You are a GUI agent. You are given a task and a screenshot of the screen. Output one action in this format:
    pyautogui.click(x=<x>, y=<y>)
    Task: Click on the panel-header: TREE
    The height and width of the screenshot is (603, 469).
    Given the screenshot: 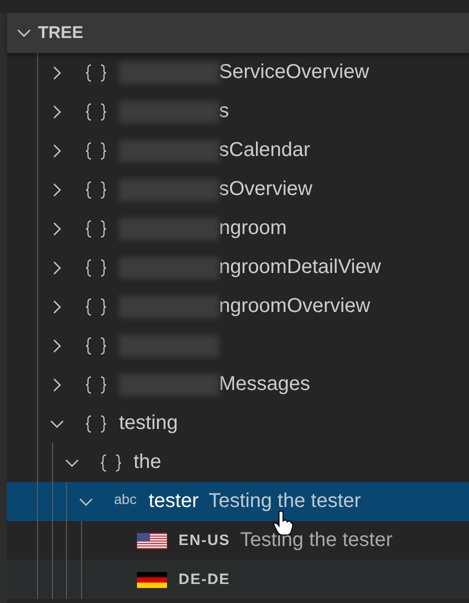 What is the action you would take?
    pyautogui.click(x=238, y=33)
    